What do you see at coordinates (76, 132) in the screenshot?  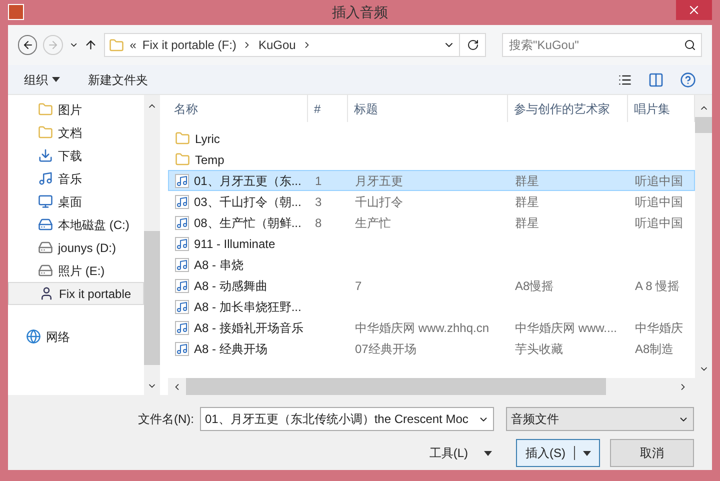 I see `sidebar-item: 文档` at bounding box center [76, 132].